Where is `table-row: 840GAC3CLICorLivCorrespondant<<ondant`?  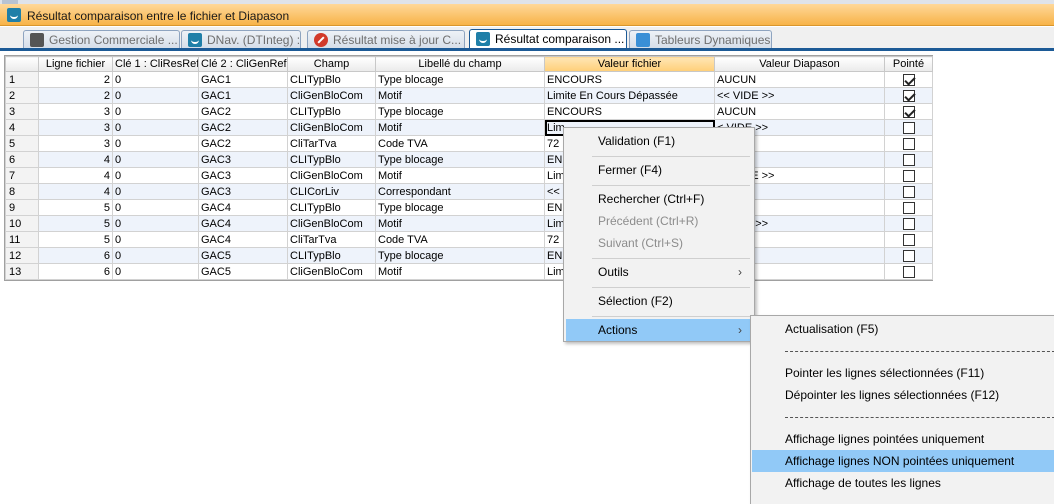
table-row: 840GAC3CLICorLivCorrespondant<<ondant is located at coordinates (469, 191).